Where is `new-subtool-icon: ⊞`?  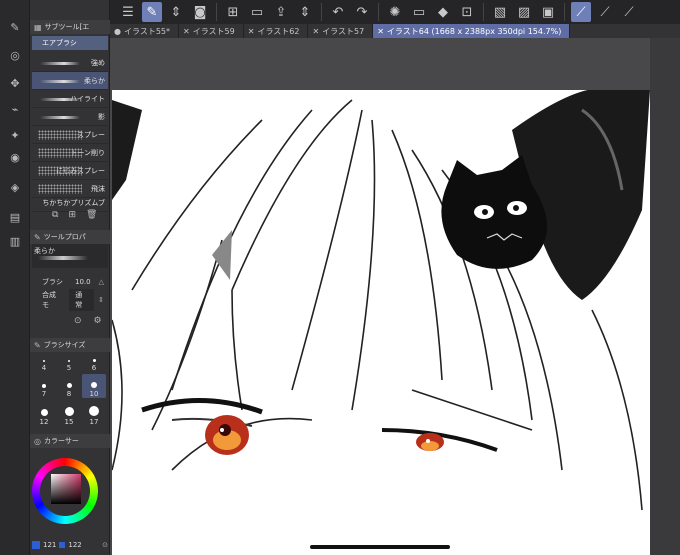
new-subtool-icon: ⊞ is located at coordinates (72, 215).